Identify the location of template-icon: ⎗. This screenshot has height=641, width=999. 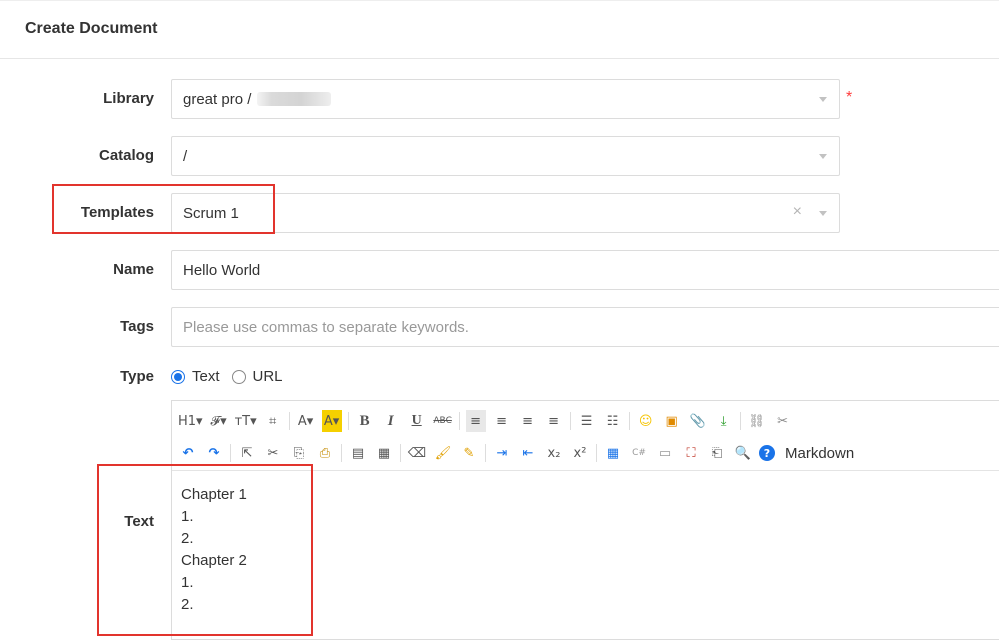
(717, 453).